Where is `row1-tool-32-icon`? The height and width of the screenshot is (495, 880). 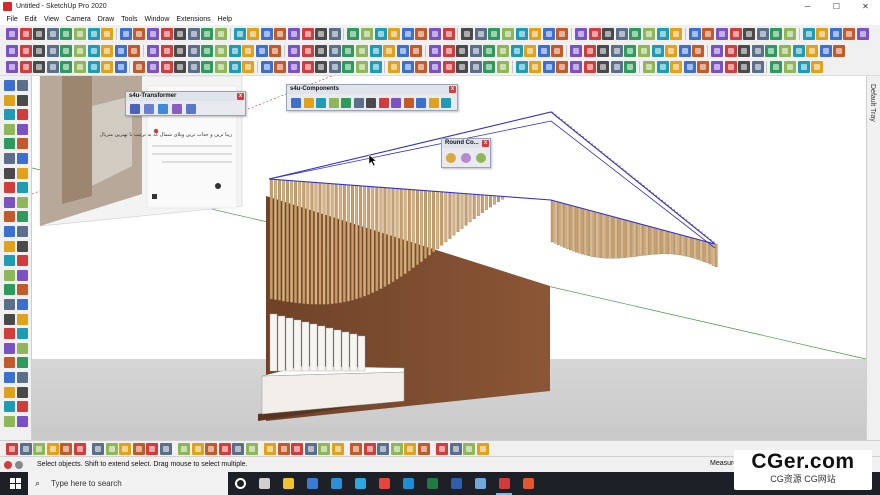 row1-tool-32-icon is located at coordinates (448, 34).